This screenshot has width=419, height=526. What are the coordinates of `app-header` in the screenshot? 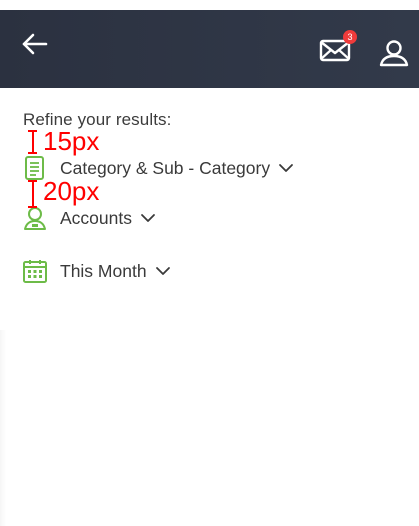 It's located at (209, 49).